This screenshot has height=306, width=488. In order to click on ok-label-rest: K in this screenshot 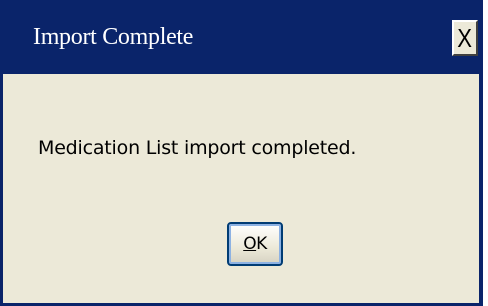, I will do `click(261, 244)`.